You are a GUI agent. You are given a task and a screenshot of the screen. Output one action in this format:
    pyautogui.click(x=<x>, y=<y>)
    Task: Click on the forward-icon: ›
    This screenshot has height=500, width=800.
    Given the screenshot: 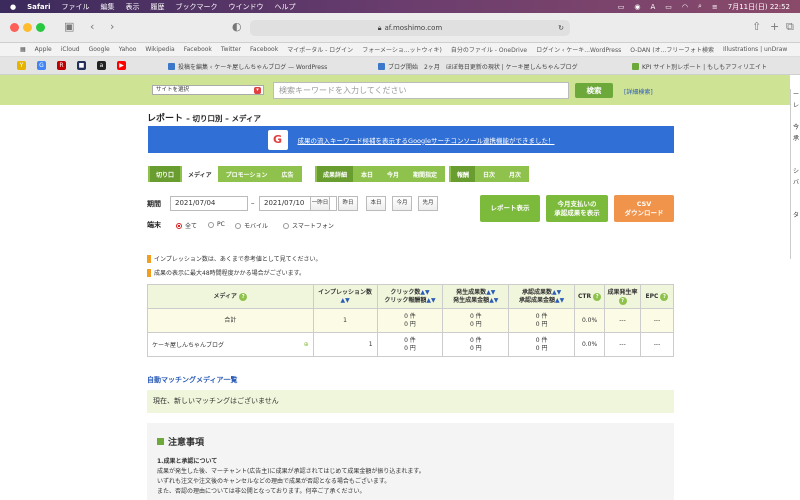 What is the action you would take?
    pyautogui.click(x=112, y=26)
    